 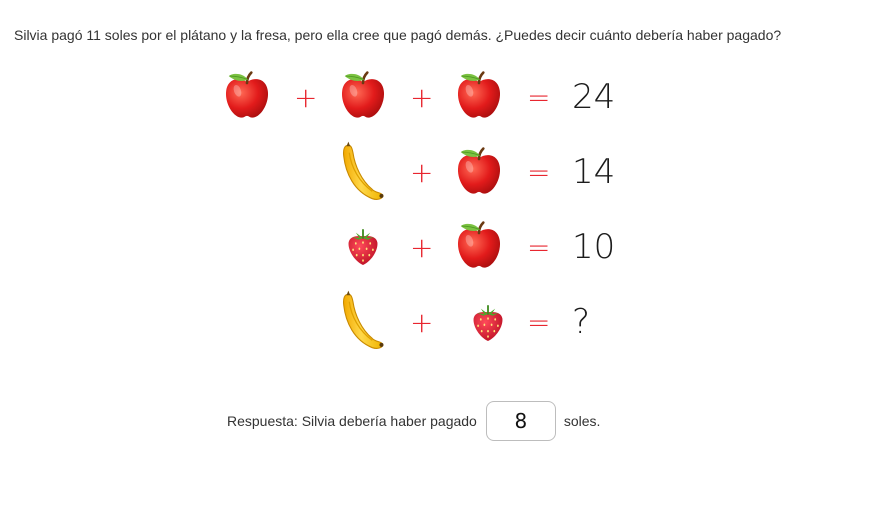 I want to click on result-value: 10, so click(x=594, y=247).